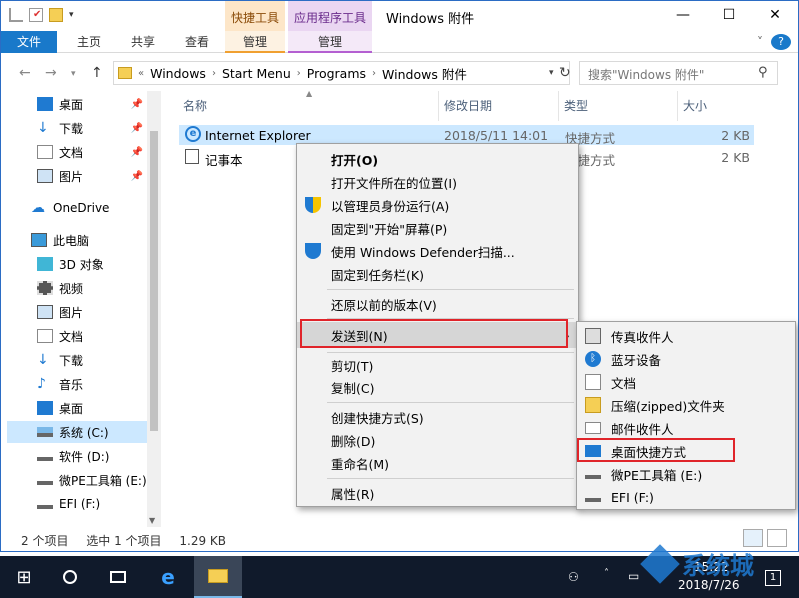  Describe the element at coordinates (25, 73) in the screenshot. I see `back-arrow-icon: ←` at that location.